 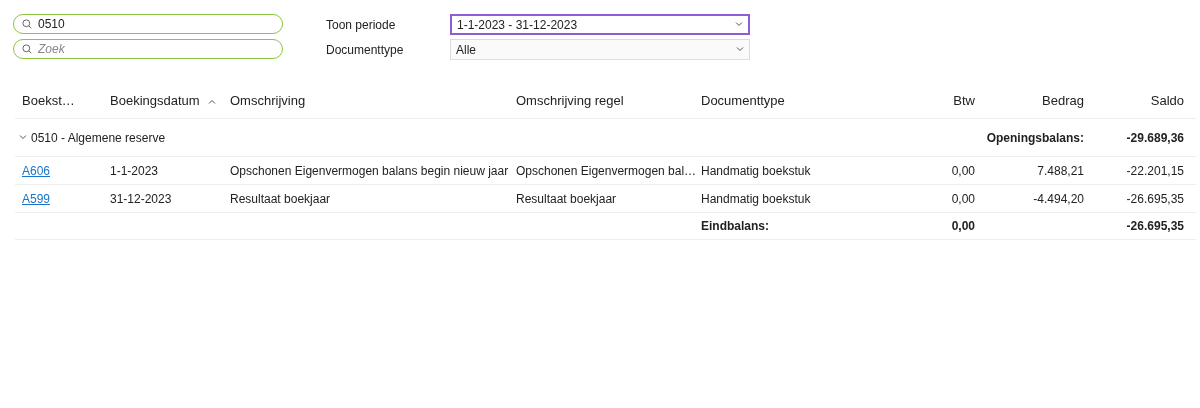 What do you see at coordinates (600, 49) in the screenshot?
I see `dropdown: Alle` at bounding box center [600, 49].